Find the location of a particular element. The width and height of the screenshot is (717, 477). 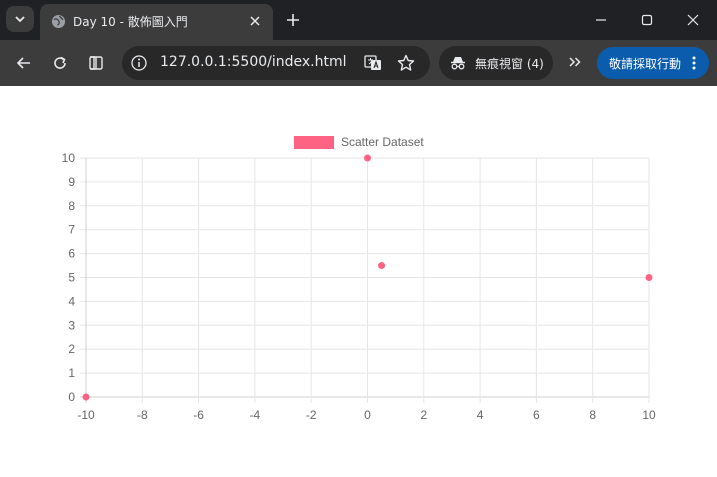

chevron-down-icon is located at coordinates (20, 19).